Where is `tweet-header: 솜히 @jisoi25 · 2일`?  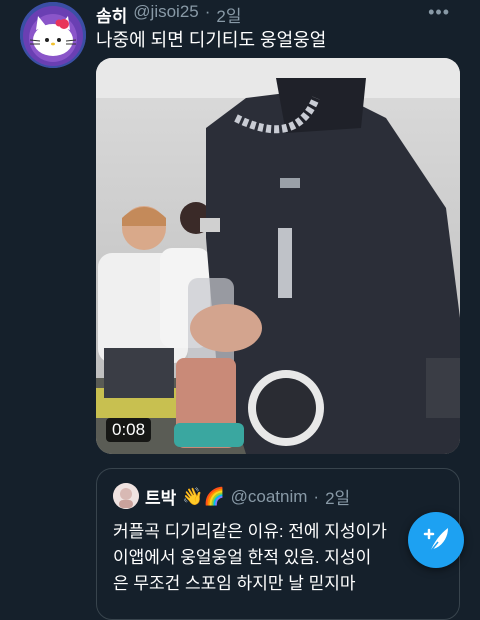 tweet-header: 솜히 @jisoi25 · 2일 is located at coordinates (169, 14).